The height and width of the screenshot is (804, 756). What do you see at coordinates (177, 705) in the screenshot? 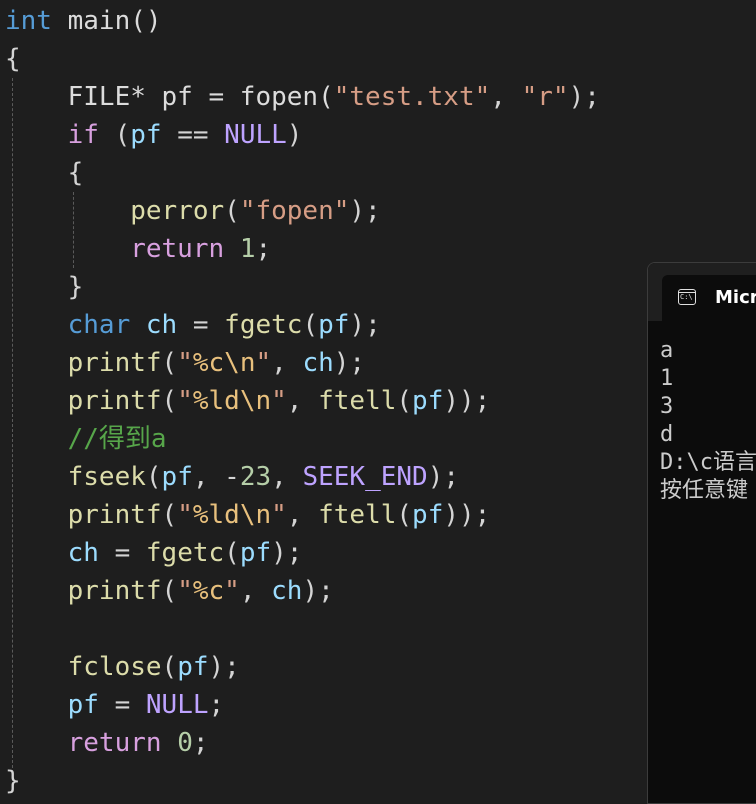
I see `code-token: NULL` at bounding box center [177, 705].